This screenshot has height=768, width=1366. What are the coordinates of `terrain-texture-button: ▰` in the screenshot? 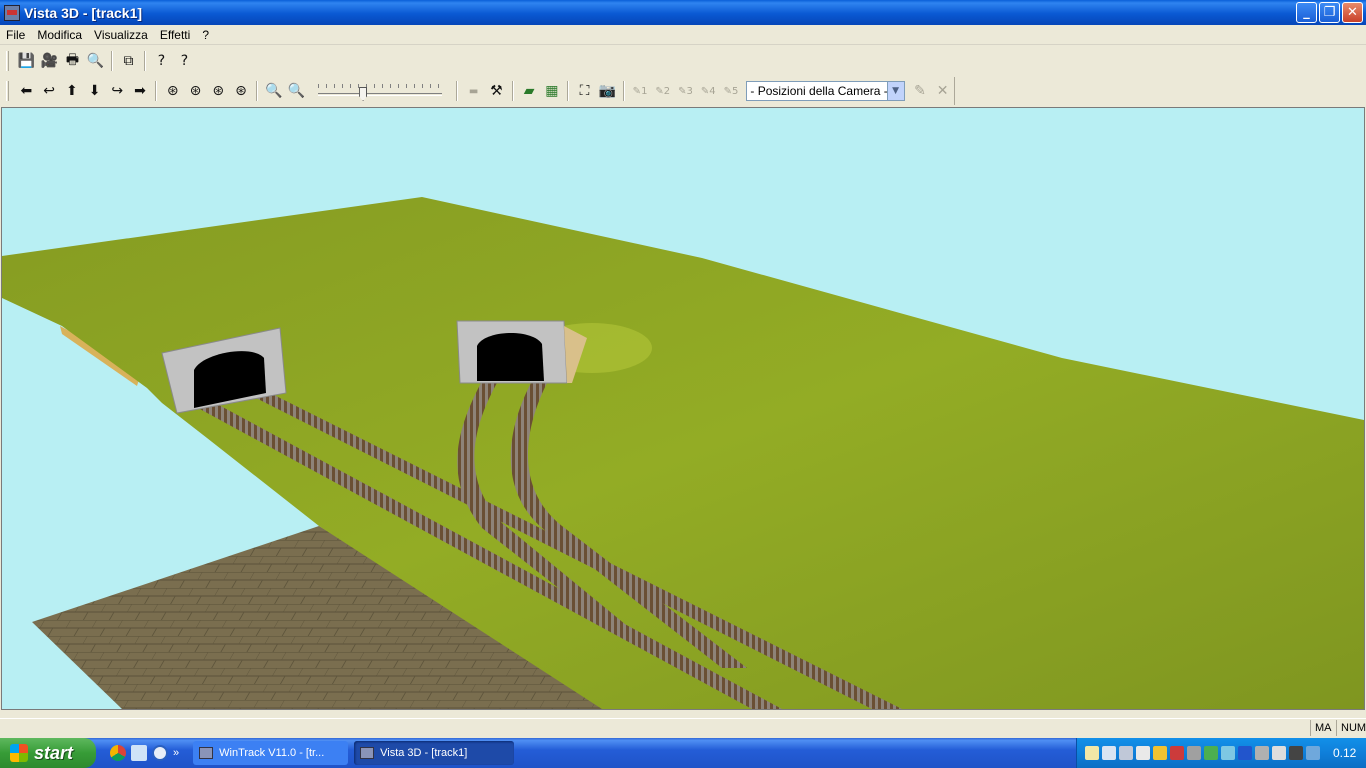 It's located at (529, 91).